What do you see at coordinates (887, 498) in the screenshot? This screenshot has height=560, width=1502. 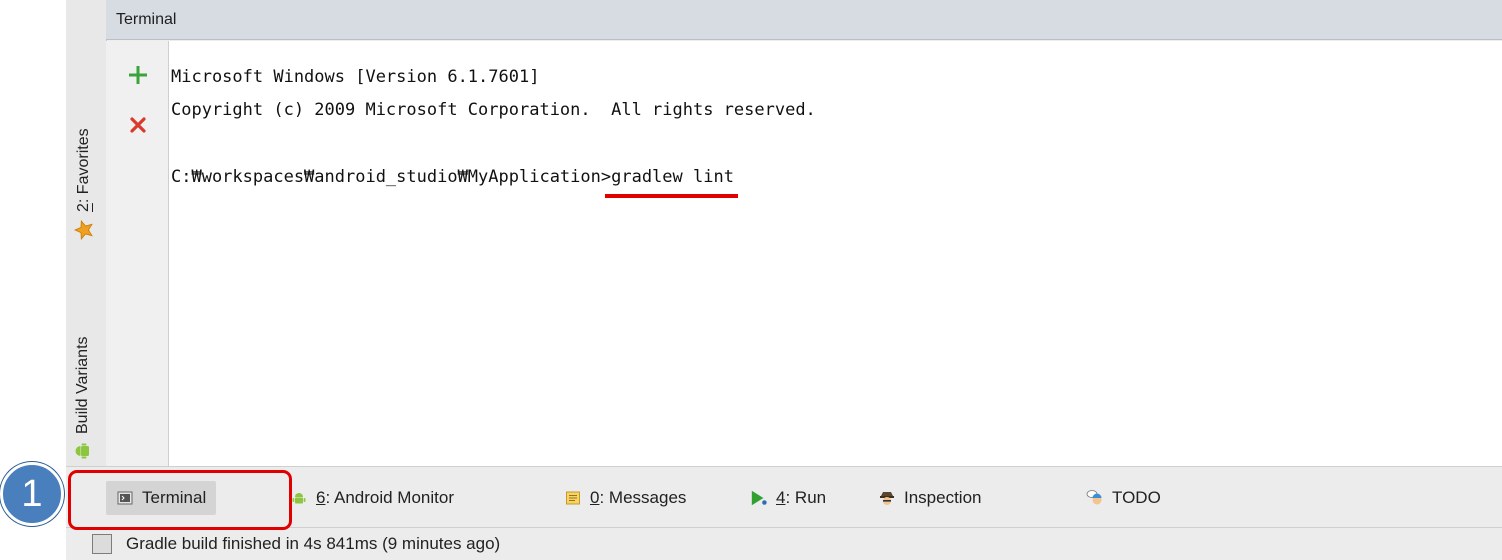 I see `inspection-icon` at bounding box center [887, 498].